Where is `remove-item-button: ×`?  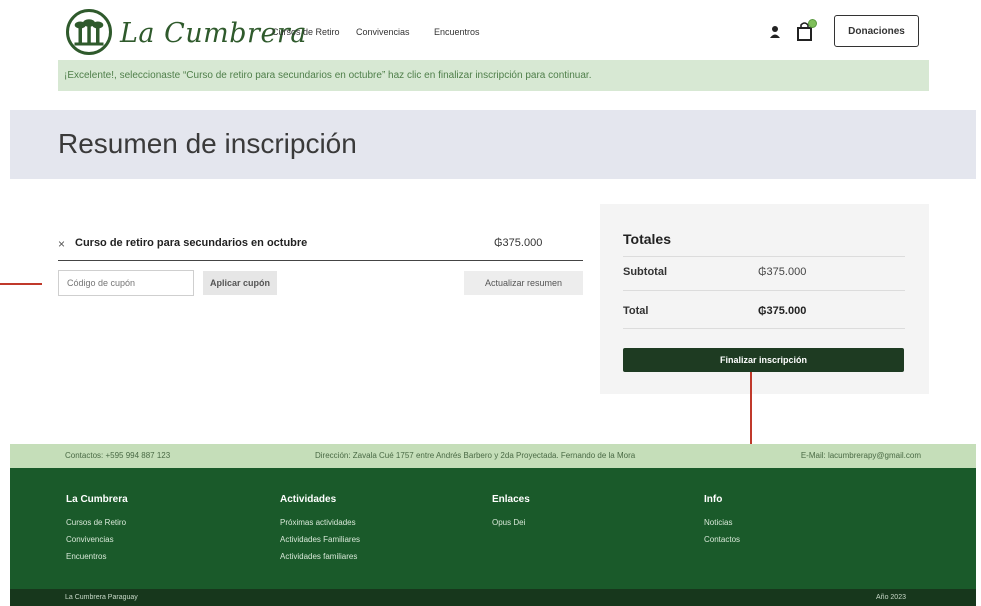 remove-item-button: × is located at coordinates (61, 244).